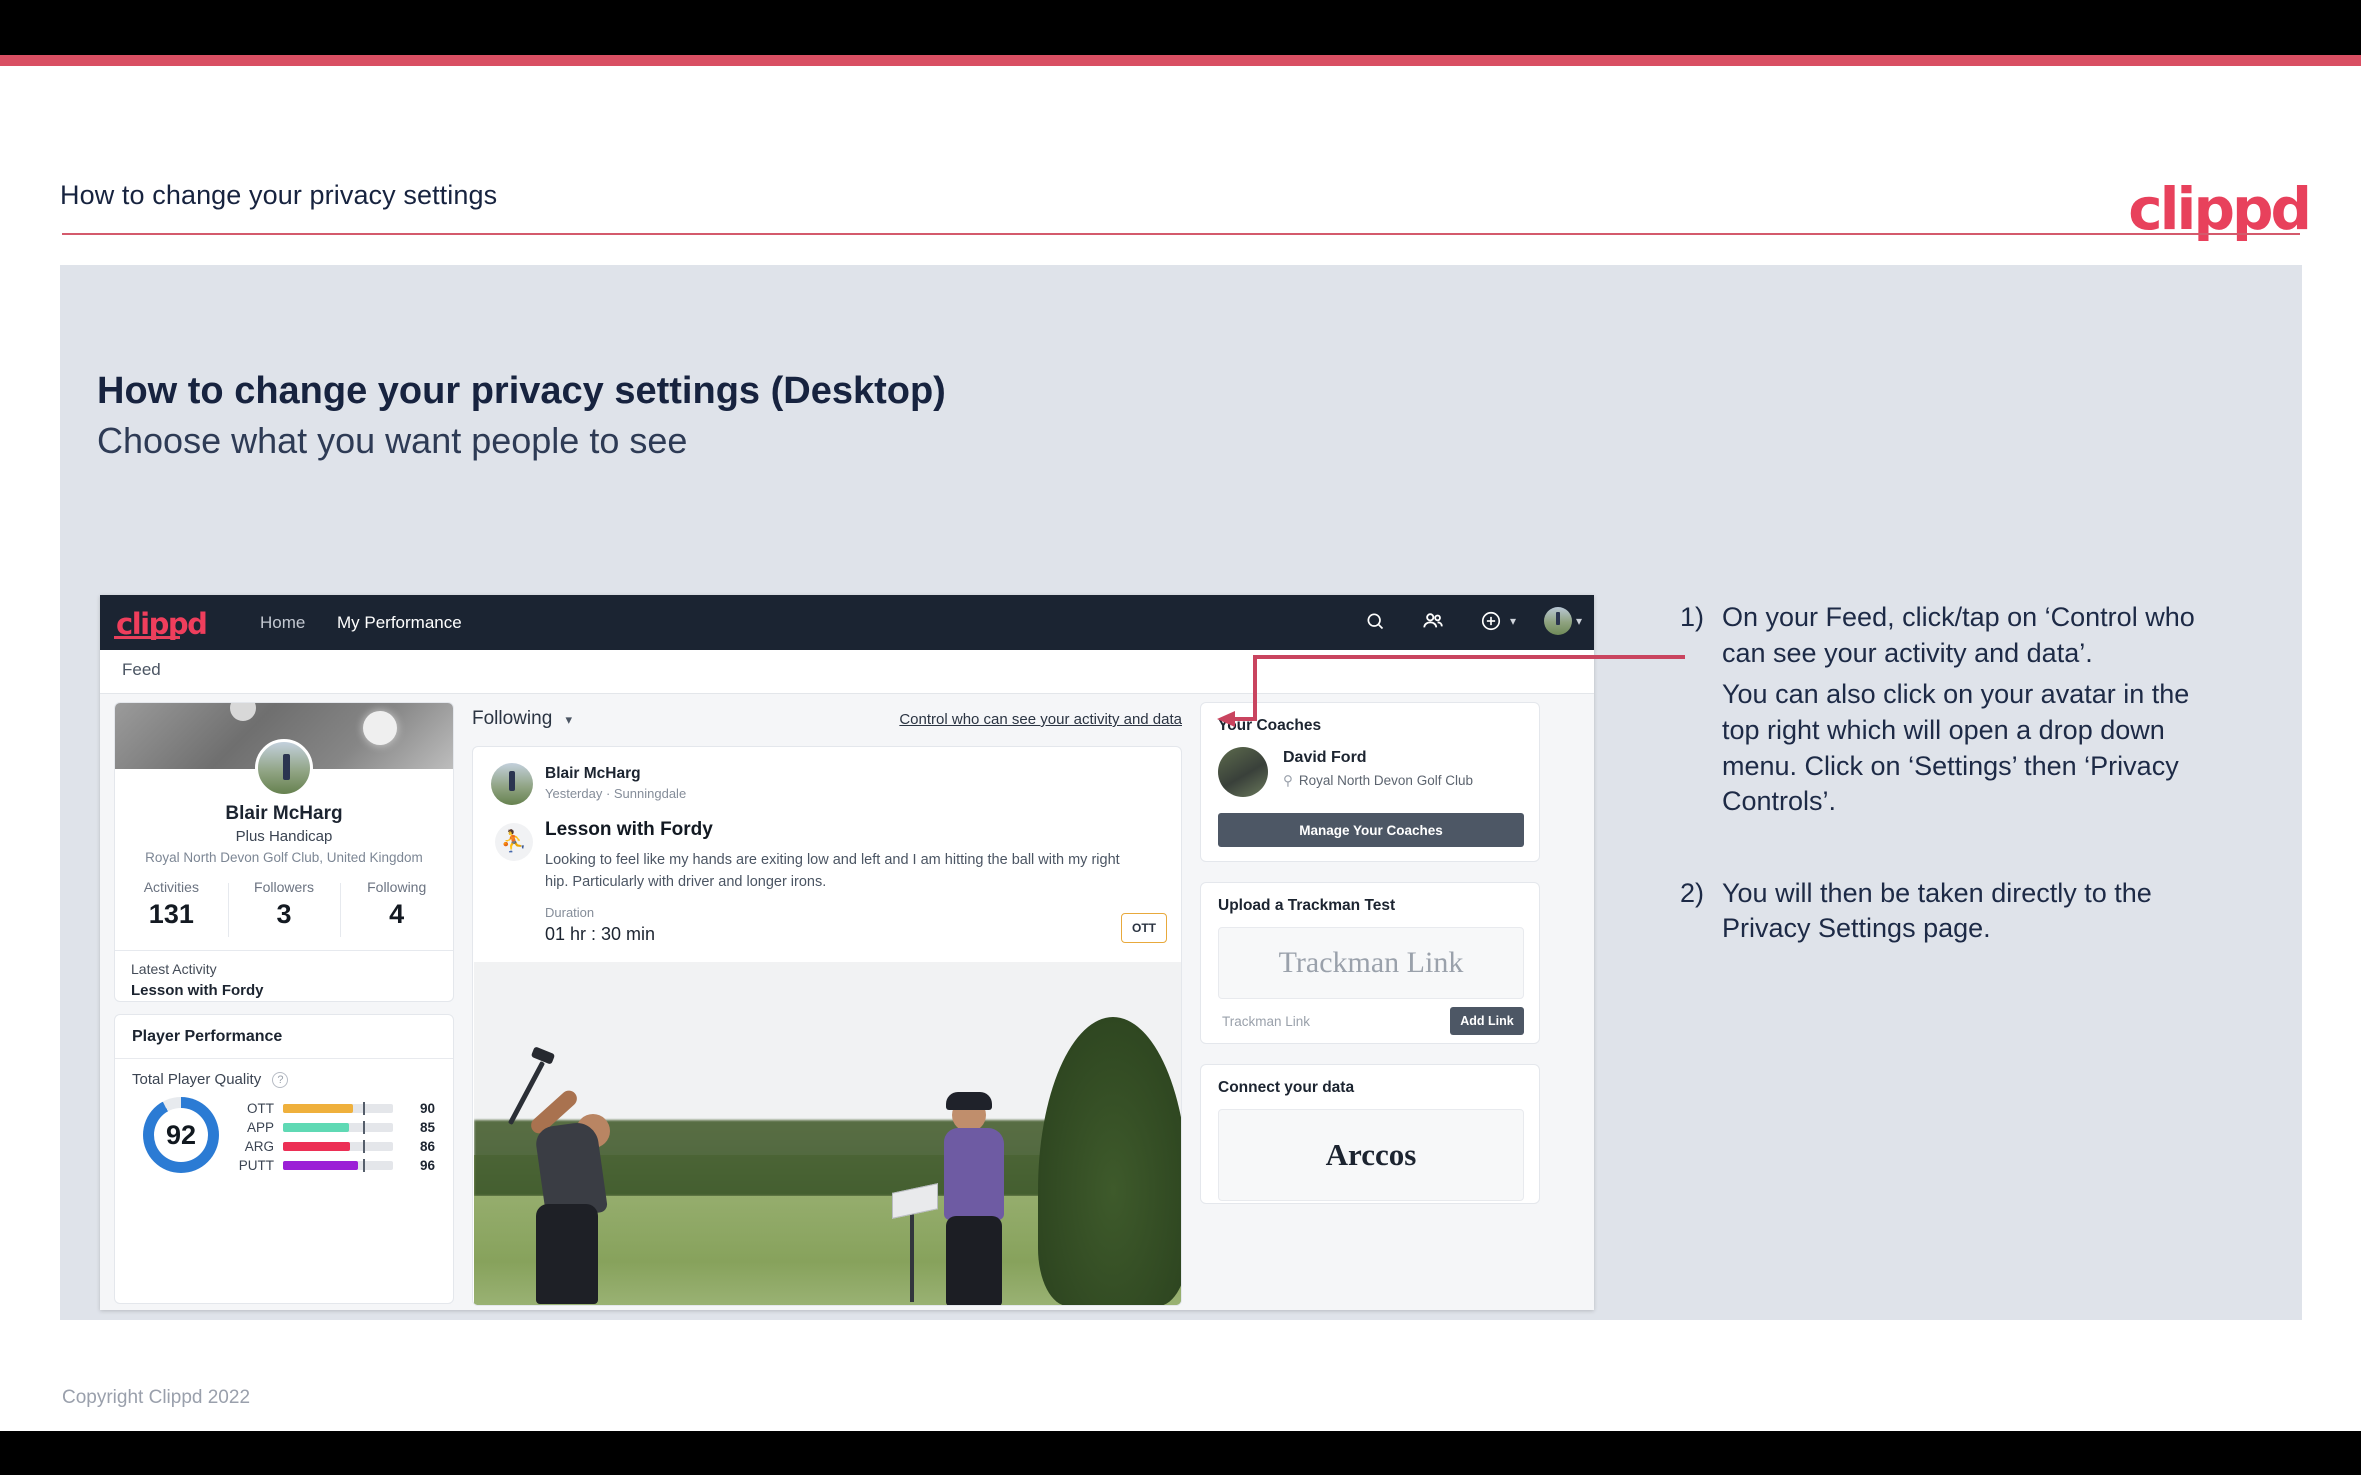 This screenshot has width=2361, height=1475. I want to click on perf-bar-row: PUTT 96, so click(342, 1165).